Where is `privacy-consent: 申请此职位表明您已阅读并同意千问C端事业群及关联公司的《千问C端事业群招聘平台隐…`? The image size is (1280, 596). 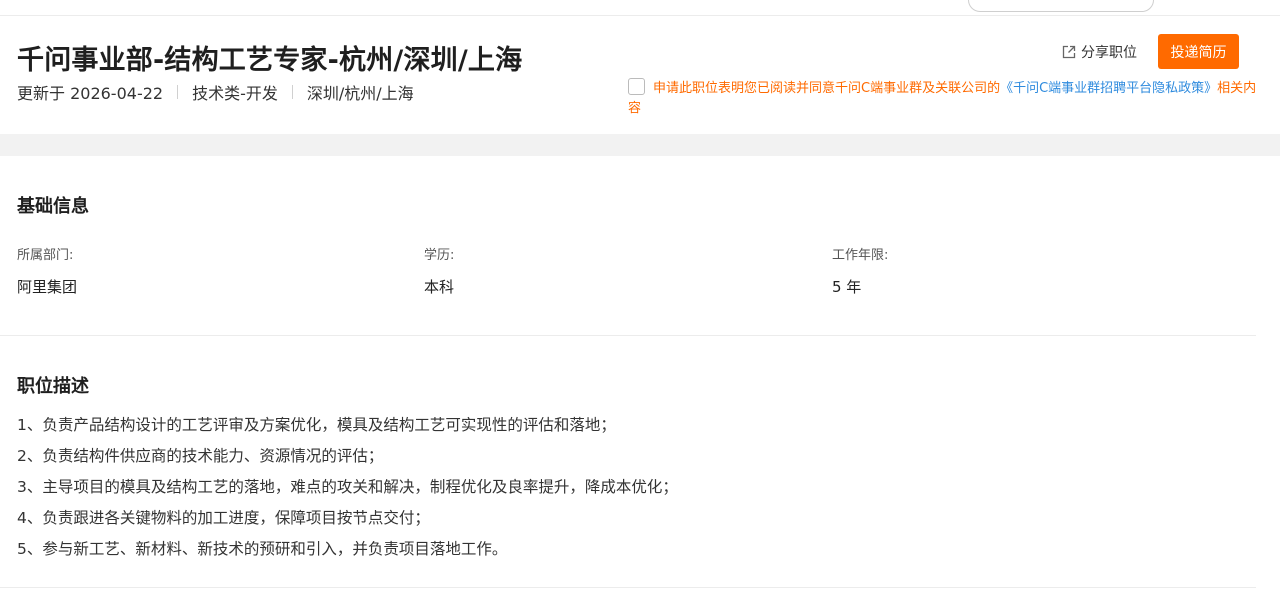
privacy-consent: 申请此职位表明您已阅读并同意千问C端事业群及关联公司的《千问C端事业群招聘平台隐… is located at coordinates (946, 98).